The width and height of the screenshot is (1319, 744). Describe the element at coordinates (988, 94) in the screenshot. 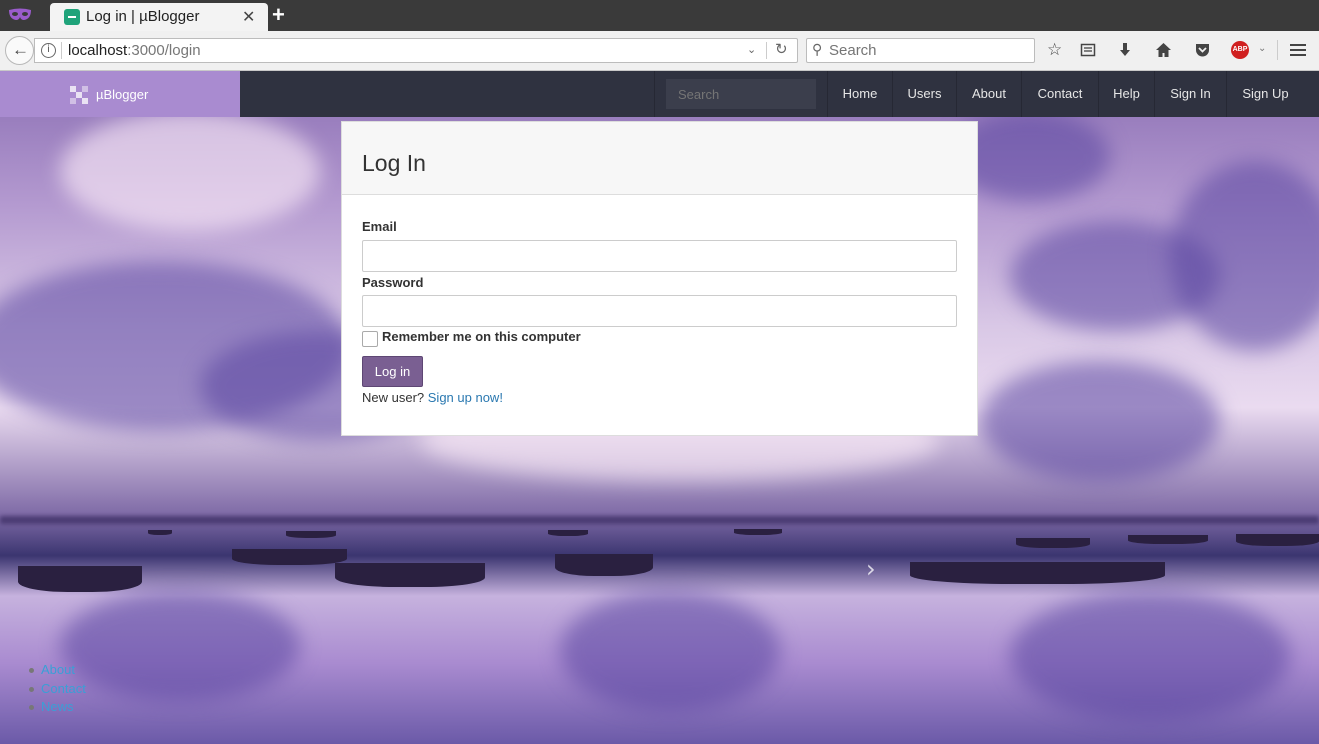

I see `nav-about: About` at that location.